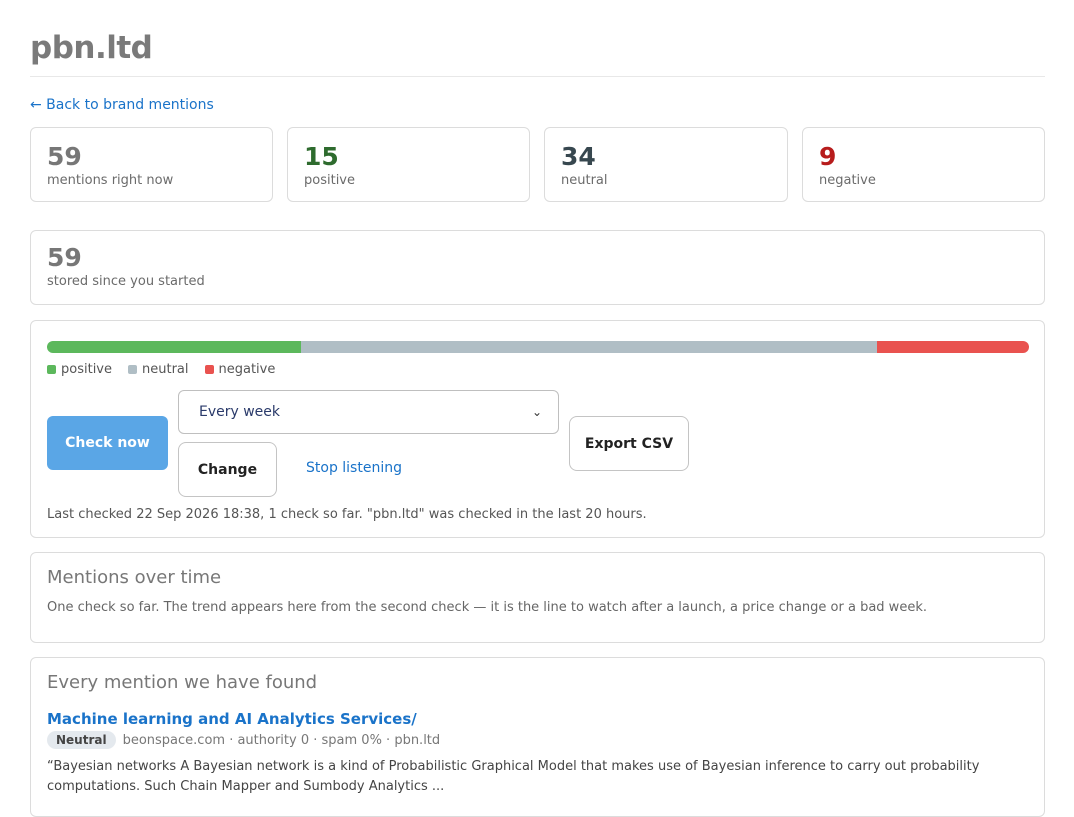  Describe the element at coordinates (247, 369) in the screenshot. I see `legend-negative-label: negative` at that location.